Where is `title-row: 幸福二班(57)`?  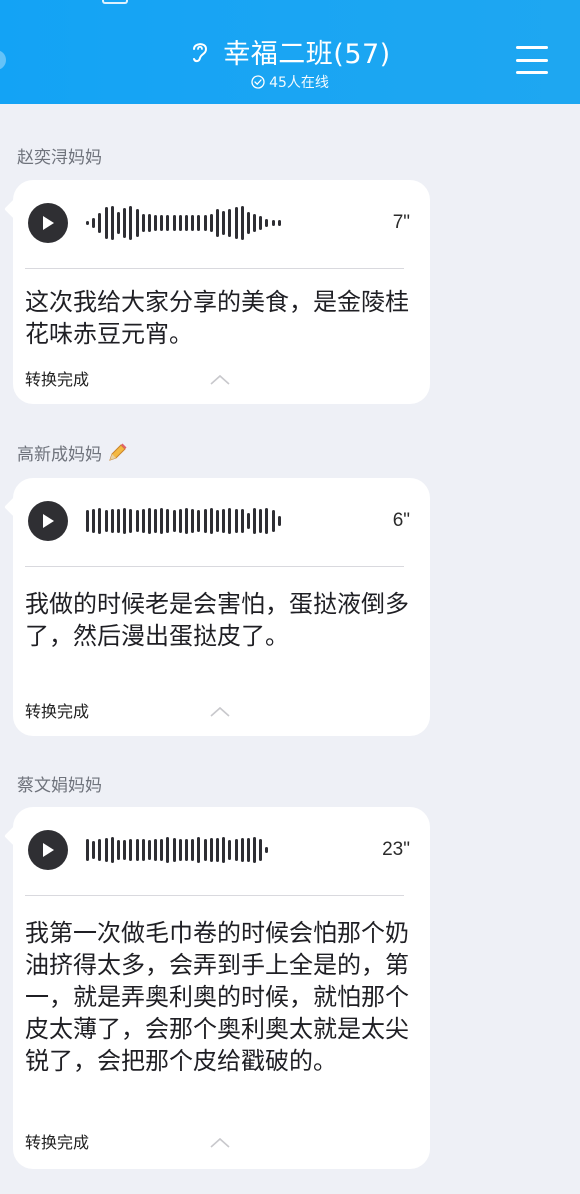
title-row: 幸福二班(57) is located at coordinates (290, 51).